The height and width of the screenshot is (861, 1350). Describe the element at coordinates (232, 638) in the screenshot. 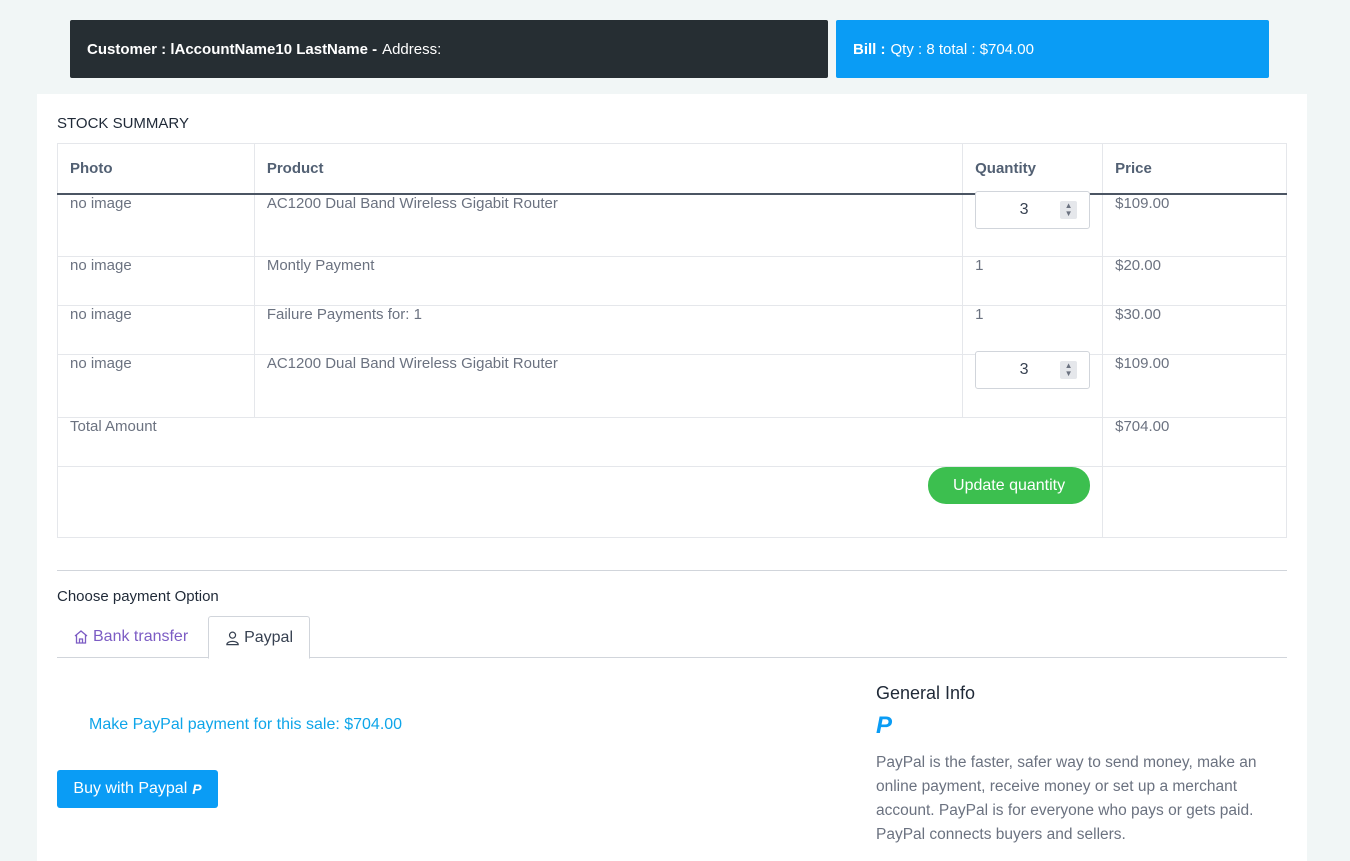

I see `user-icon` at that location.